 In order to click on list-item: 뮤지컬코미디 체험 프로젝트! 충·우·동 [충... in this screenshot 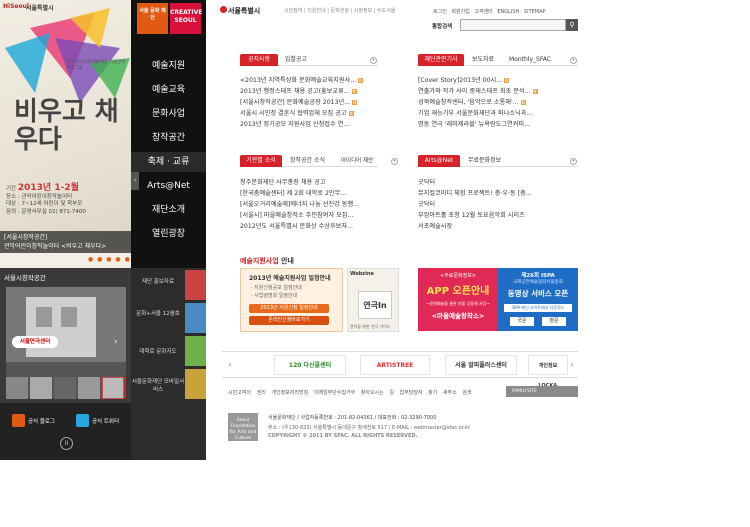, I will do `click(475, 194)`.